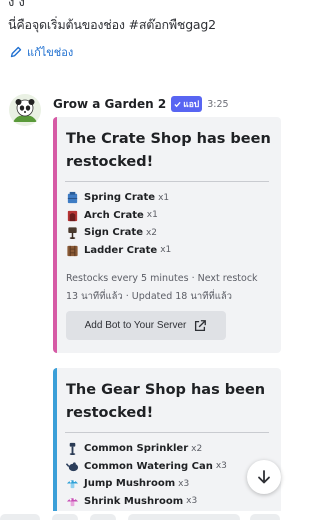 The image size is (320, 520). Describe the element at coordinates (191, 105) in the screenshot. I see `app-badge-label: แอป` at that location.